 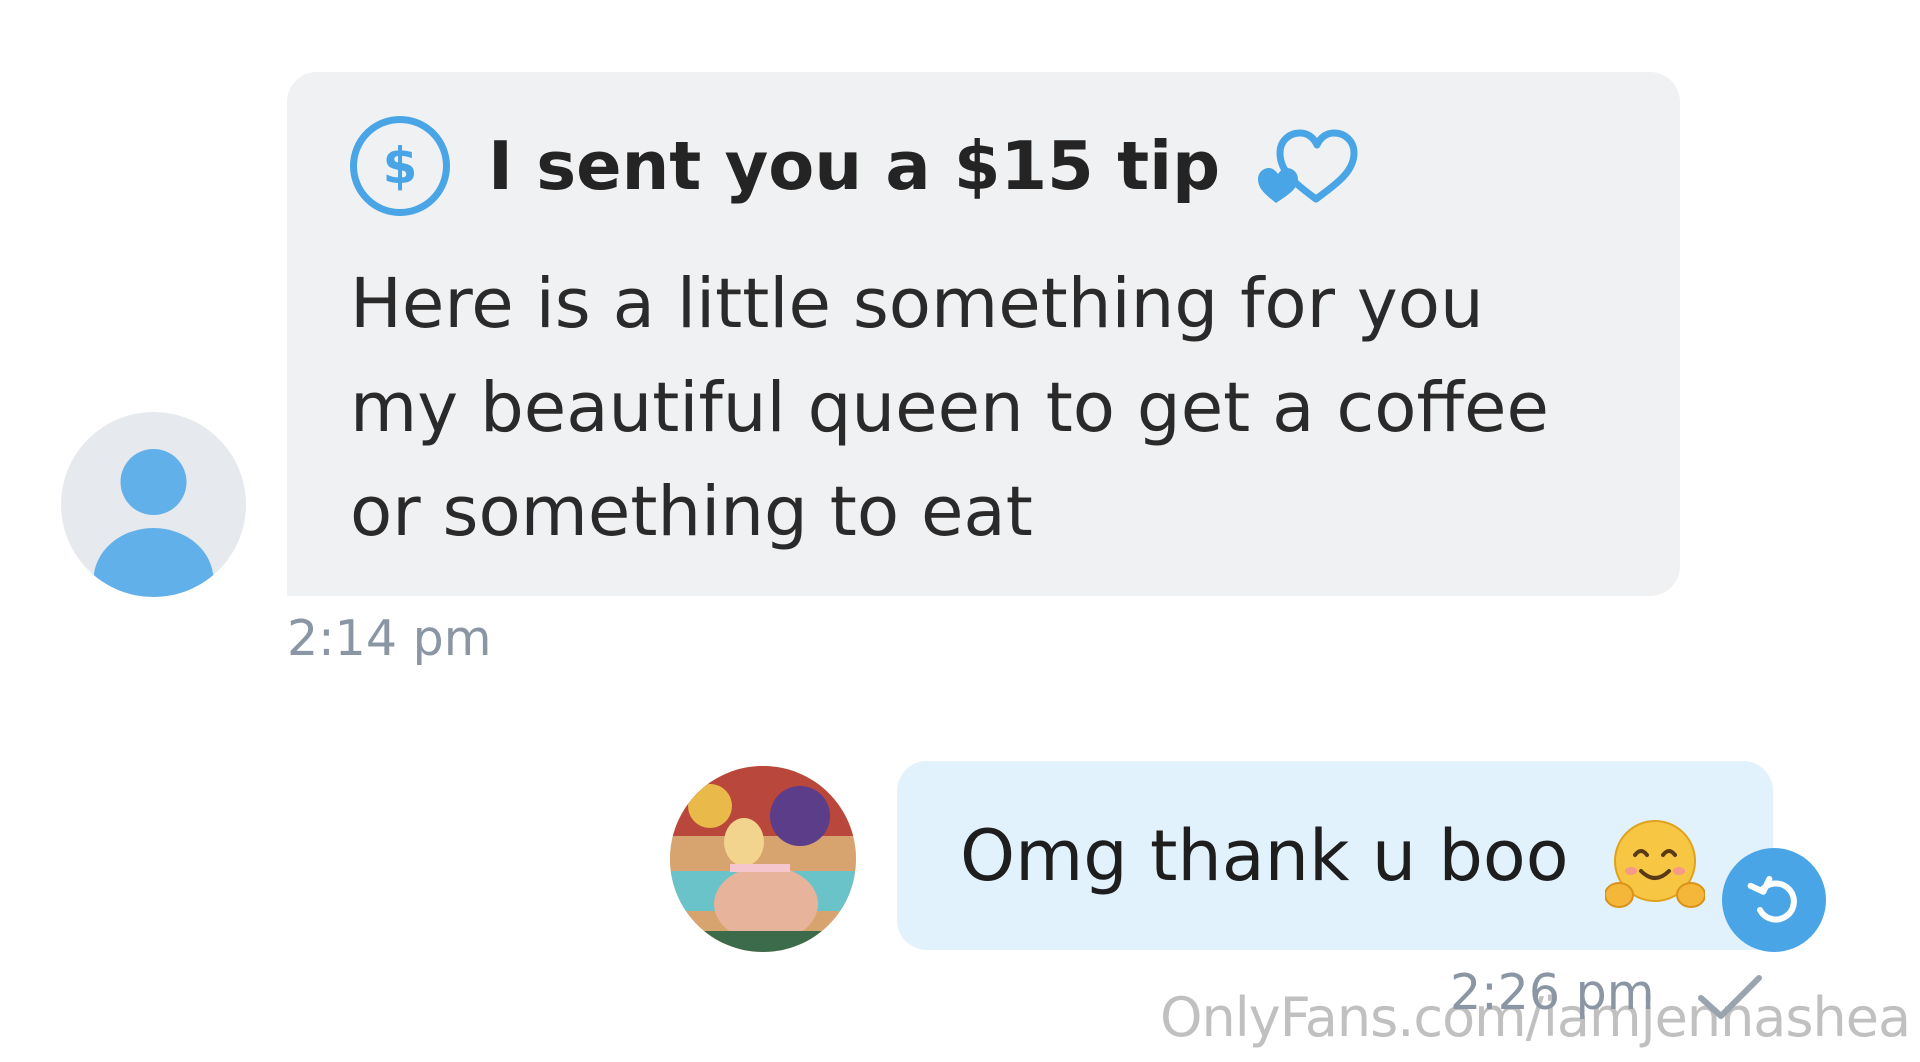 What do you see at coordinates (1264, 856) in the screenshot?
I see `message-text: Omg thank u boo` at bounding box center [1264, 856].